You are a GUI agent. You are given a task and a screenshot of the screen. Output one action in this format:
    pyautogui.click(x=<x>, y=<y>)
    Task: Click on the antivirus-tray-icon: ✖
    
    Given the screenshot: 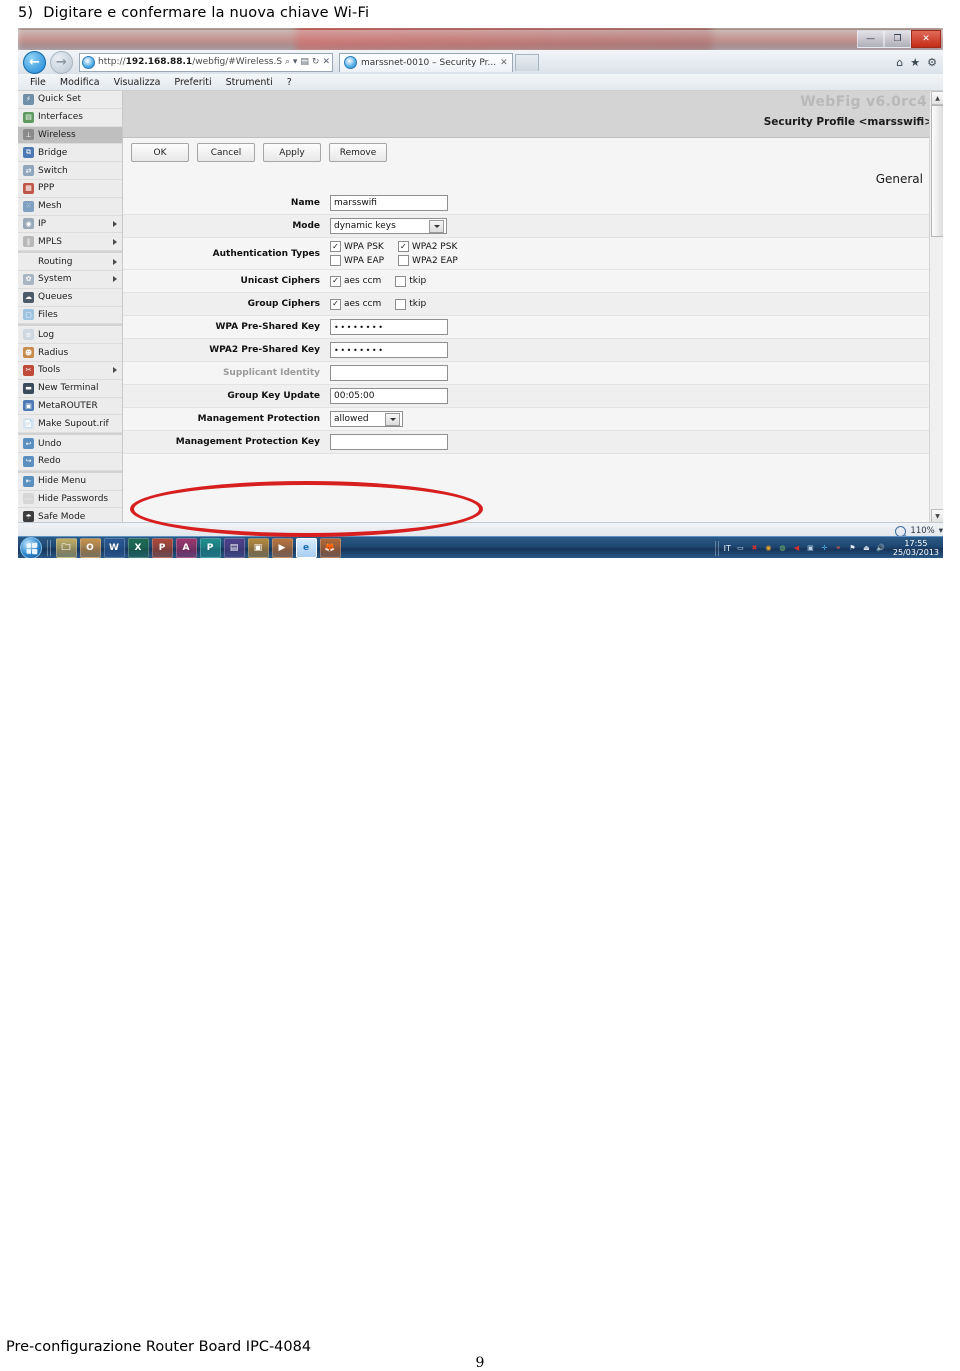 What is the action you would take?
    pyautogui.click(x=754, y=548)
    